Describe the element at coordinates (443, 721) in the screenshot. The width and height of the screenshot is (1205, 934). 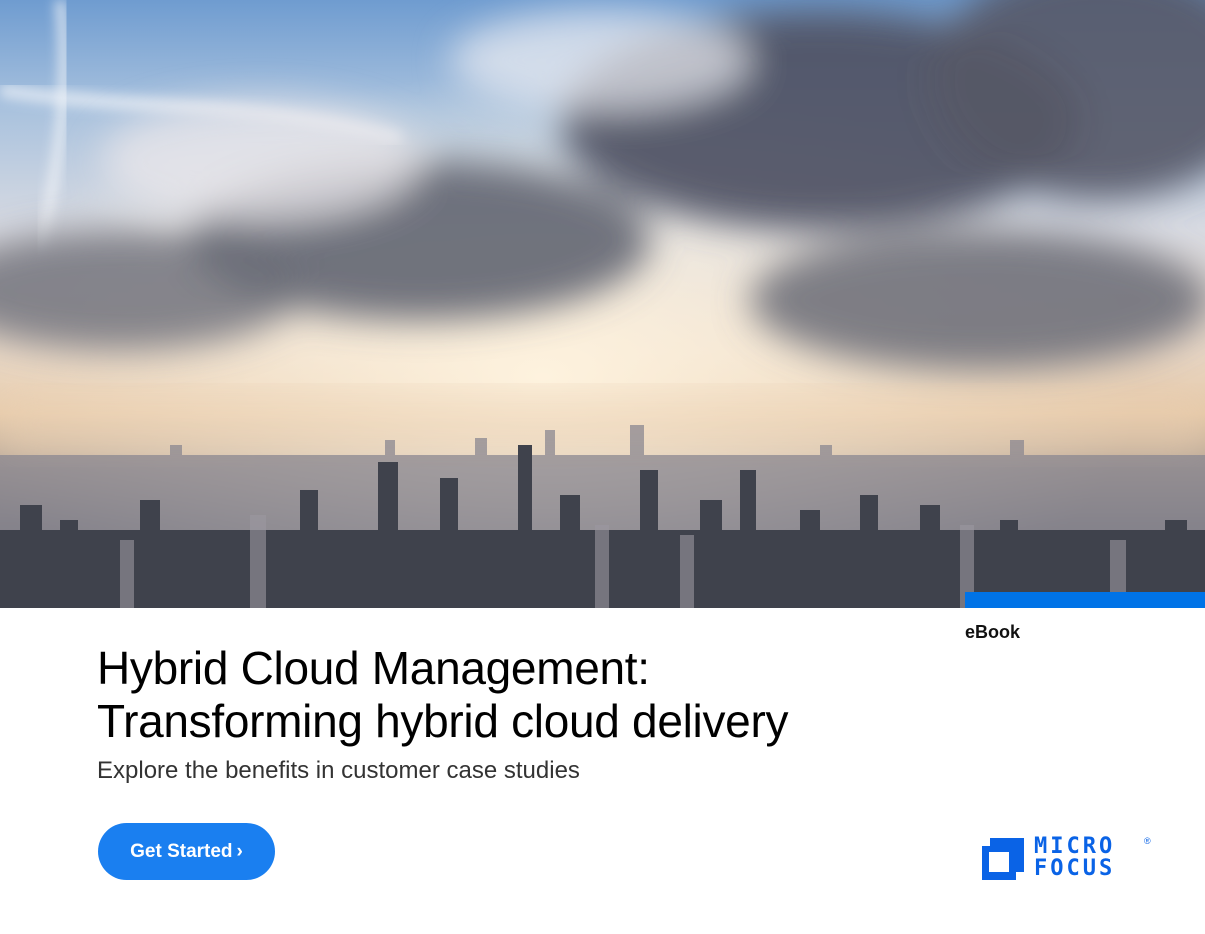
I see `title-line-2: Transforming hybrid cloud delivery` at that location.